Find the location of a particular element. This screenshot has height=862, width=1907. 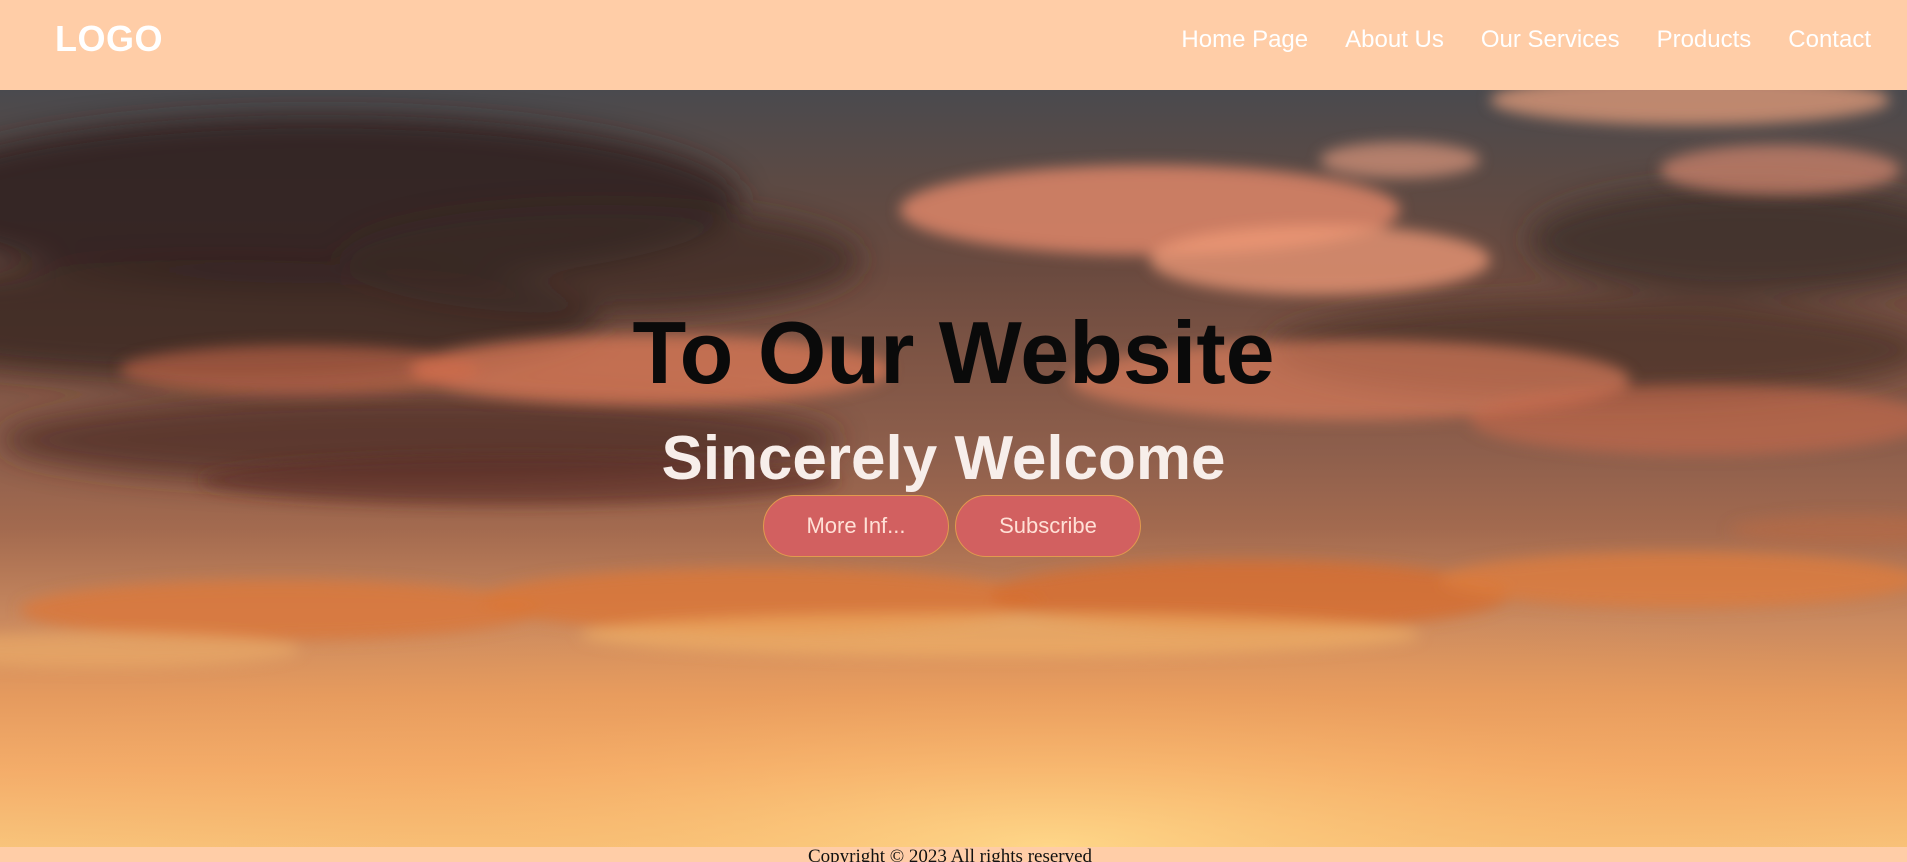

site-footer: Copyright © 2023 All rights reserved is located at coordinates (953, 854).